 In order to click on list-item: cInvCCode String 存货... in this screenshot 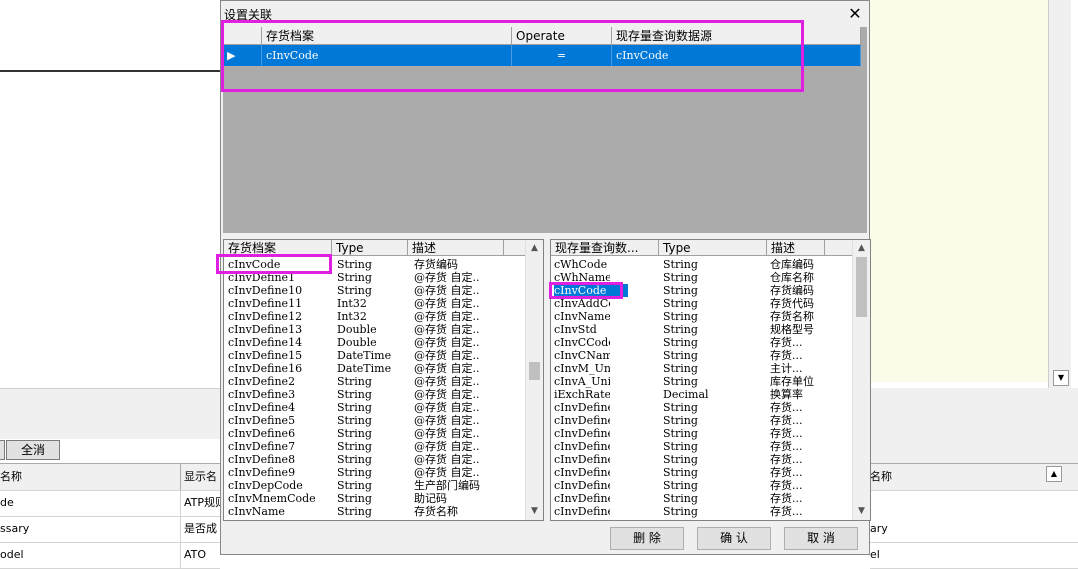, I will do `click(702, 342)`.